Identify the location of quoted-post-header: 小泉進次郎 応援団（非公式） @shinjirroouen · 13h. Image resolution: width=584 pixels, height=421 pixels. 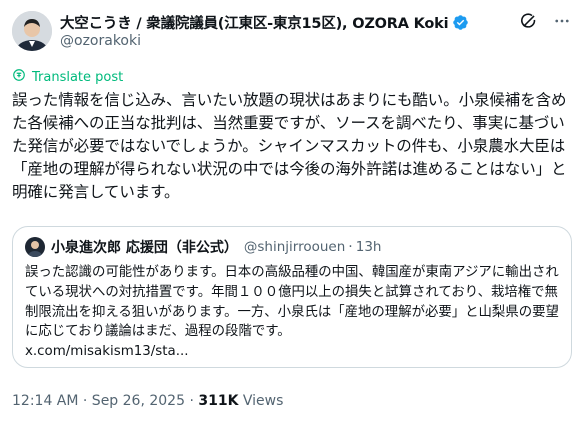
(203, 247).